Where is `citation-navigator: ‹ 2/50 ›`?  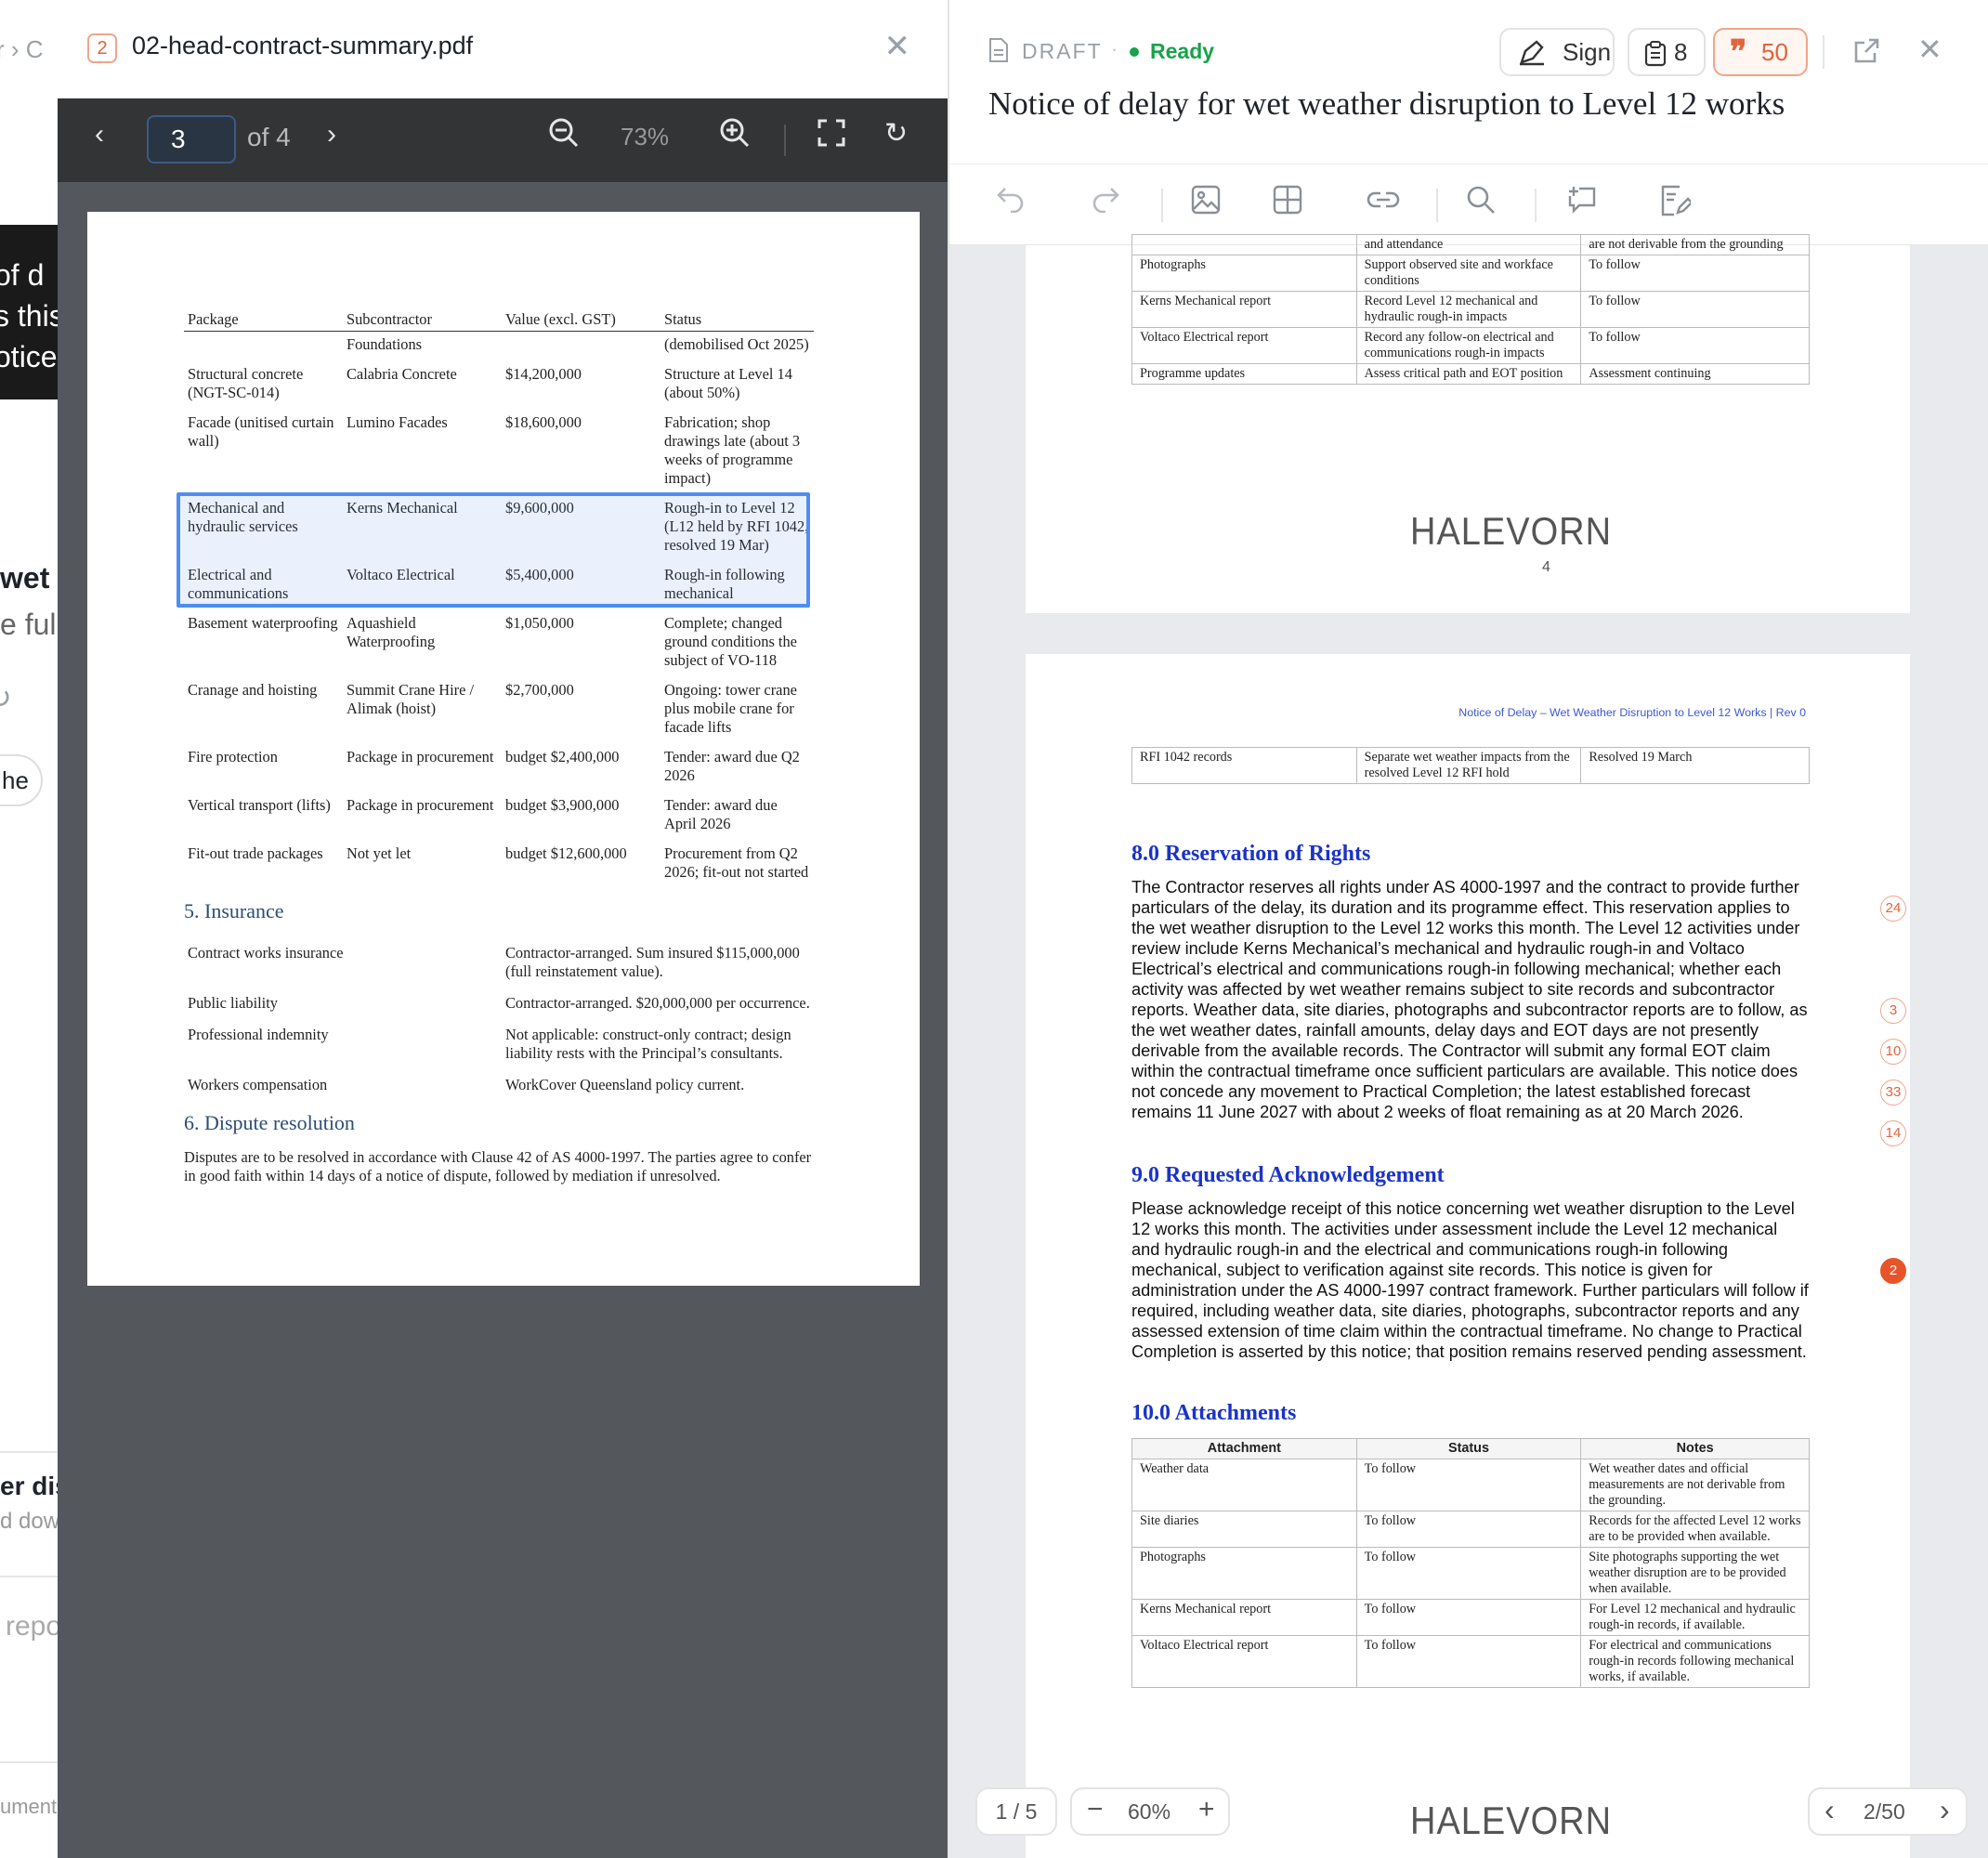
citation-navigator: ‹ 2/50 › is located at coordinates (1888, 1811).